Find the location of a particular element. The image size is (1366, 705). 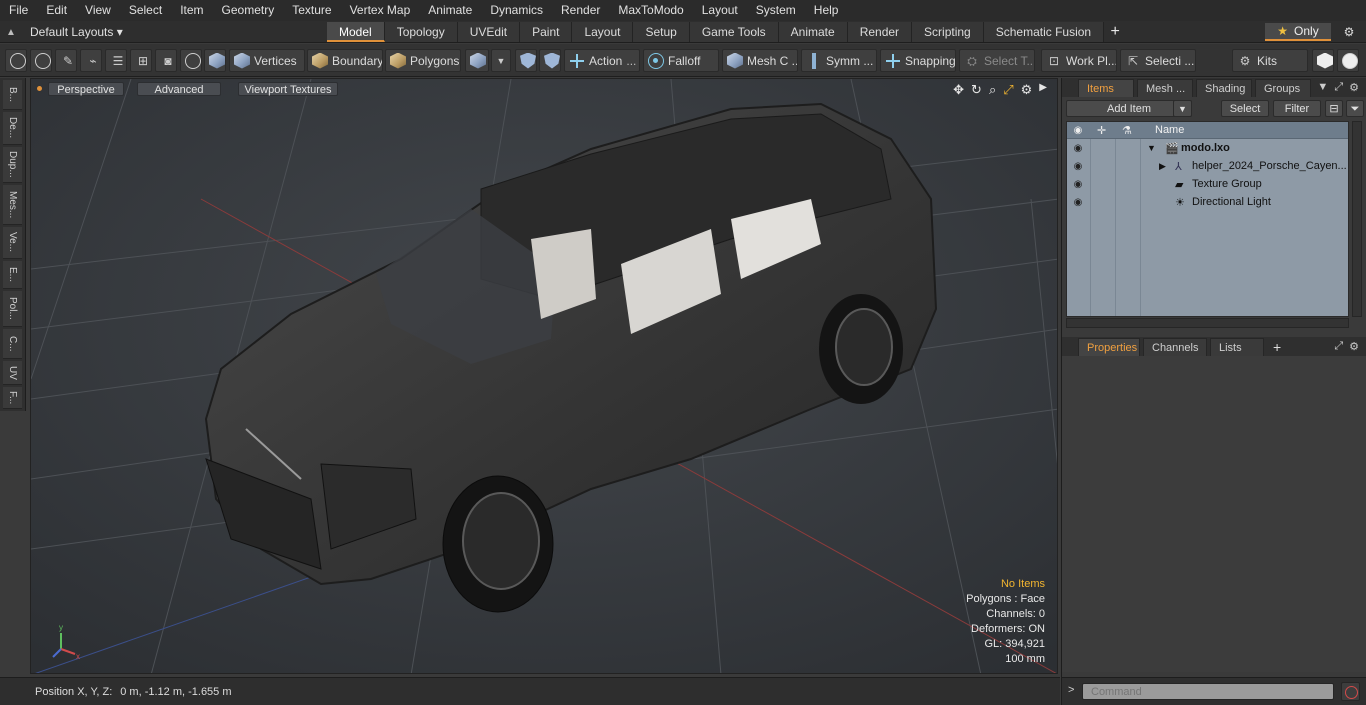

expand-arrow-icon: ▼ is located at coordinates (1151, 148).